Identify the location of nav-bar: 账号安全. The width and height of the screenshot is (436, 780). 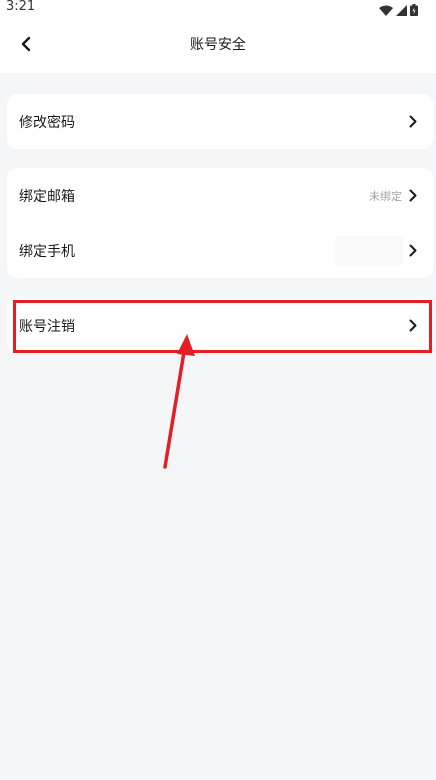
(218, 44).